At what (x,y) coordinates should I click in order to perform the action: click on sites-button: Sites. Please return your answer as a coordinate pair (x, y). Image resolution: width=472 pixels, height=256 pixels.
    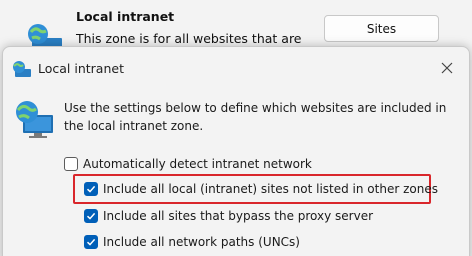
    Looking at the image, I should click on (381, 28).